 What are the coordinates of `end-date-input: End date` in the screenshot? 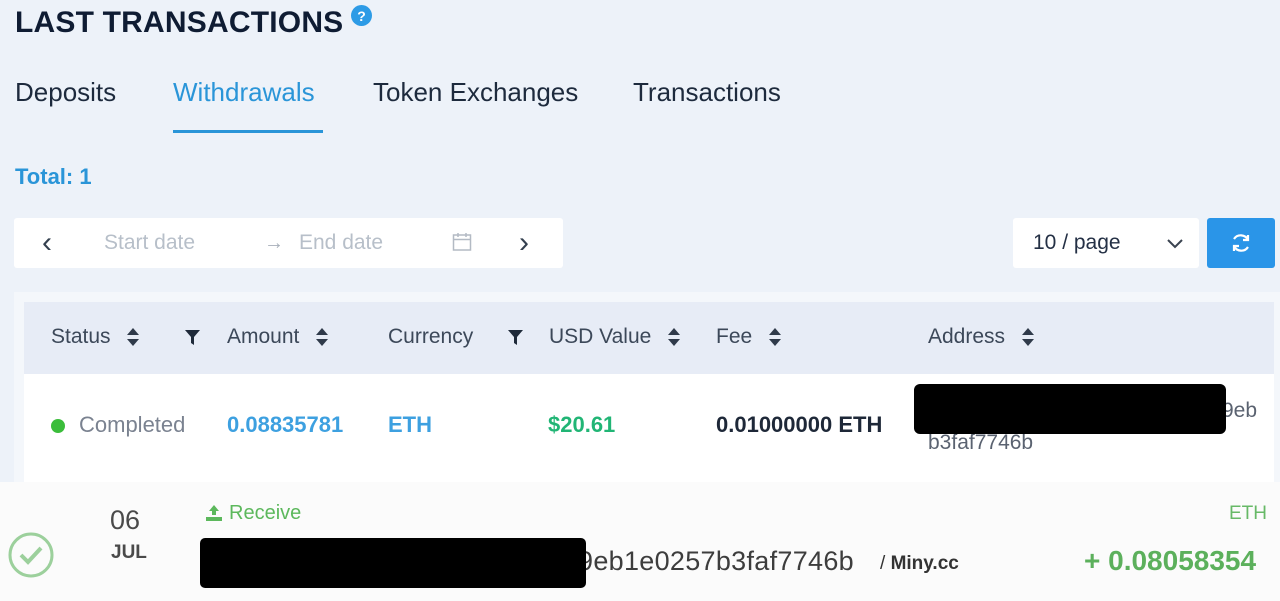 It's located at (341, 243).